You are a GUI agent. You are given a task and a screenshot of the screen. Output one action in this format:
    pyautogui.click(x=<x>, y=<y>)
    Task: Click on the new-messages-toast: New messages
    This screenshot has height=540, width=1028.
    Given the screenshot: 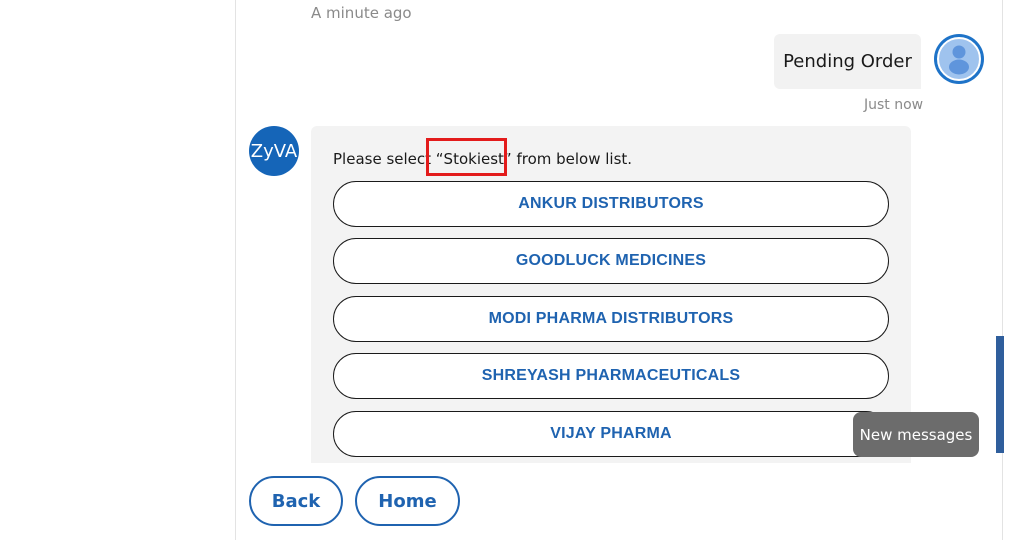 What is the action you would take?
    pyautogui.click(x=916, y=434)
    